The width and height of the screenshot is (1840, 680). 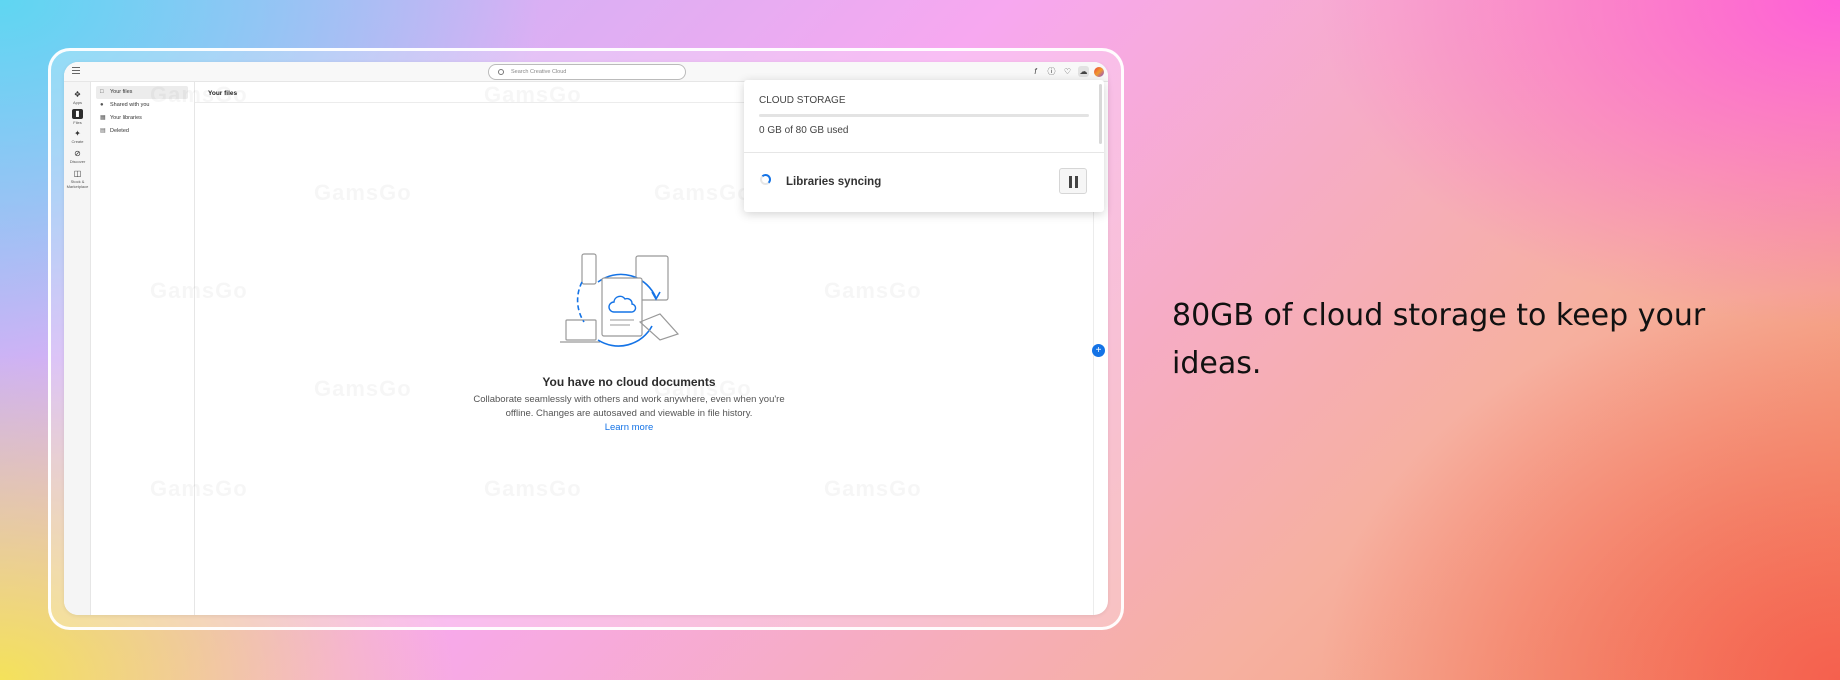 I want to click on add-button: +, so click(x=1098, y=350).